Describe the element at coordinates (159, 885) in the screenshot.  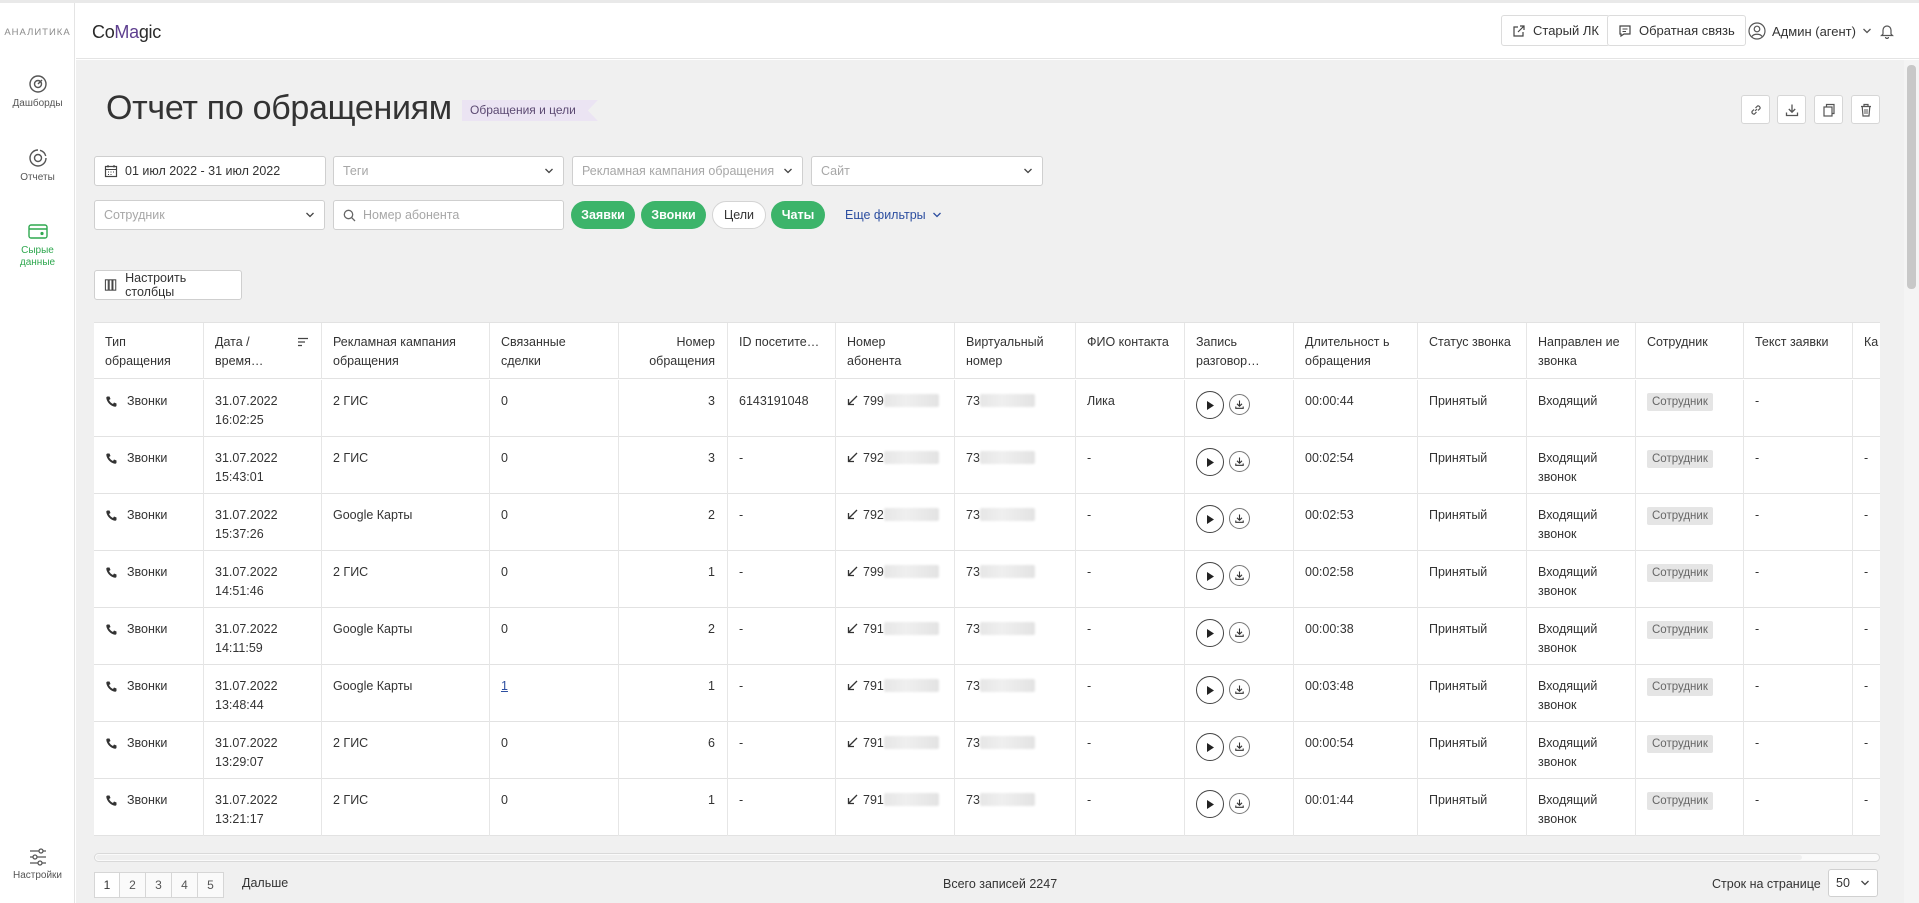
I see `page-button: 3` at that location.